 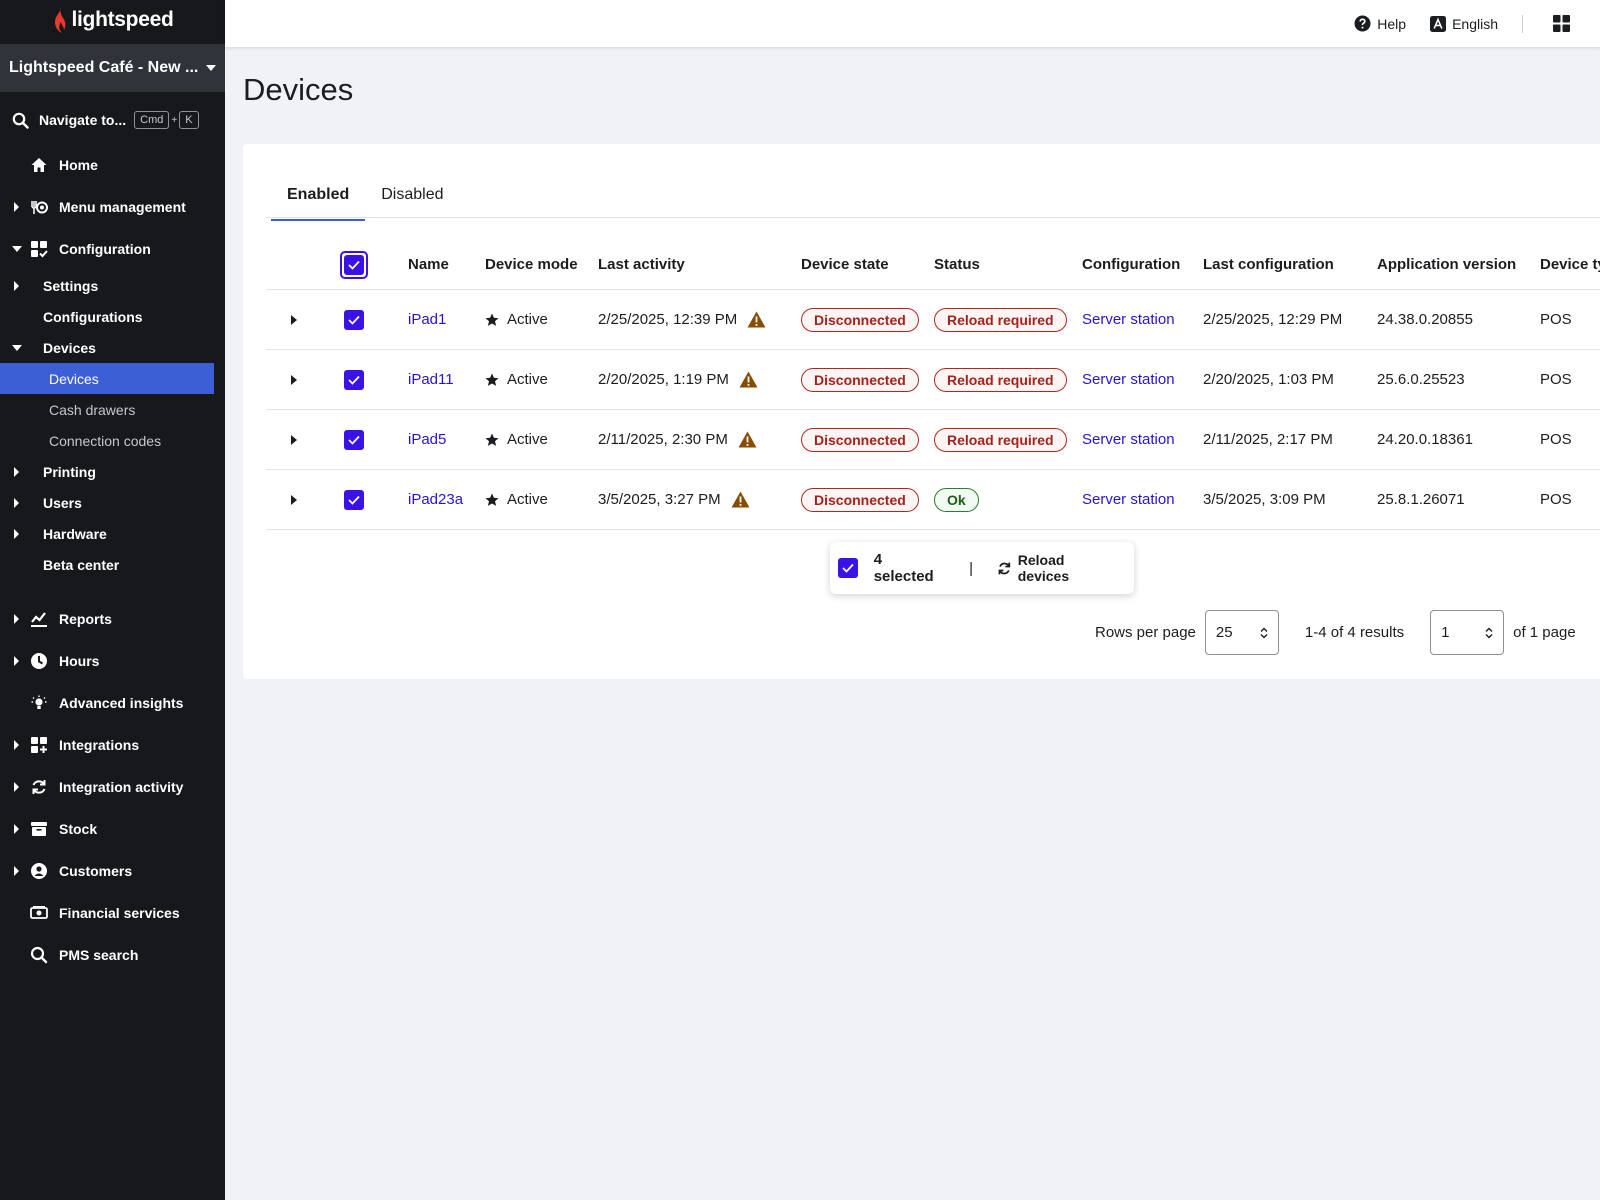 I want to click on sidebar-item-cash-drawers: Cash drawers, so click(x=112, y=409).